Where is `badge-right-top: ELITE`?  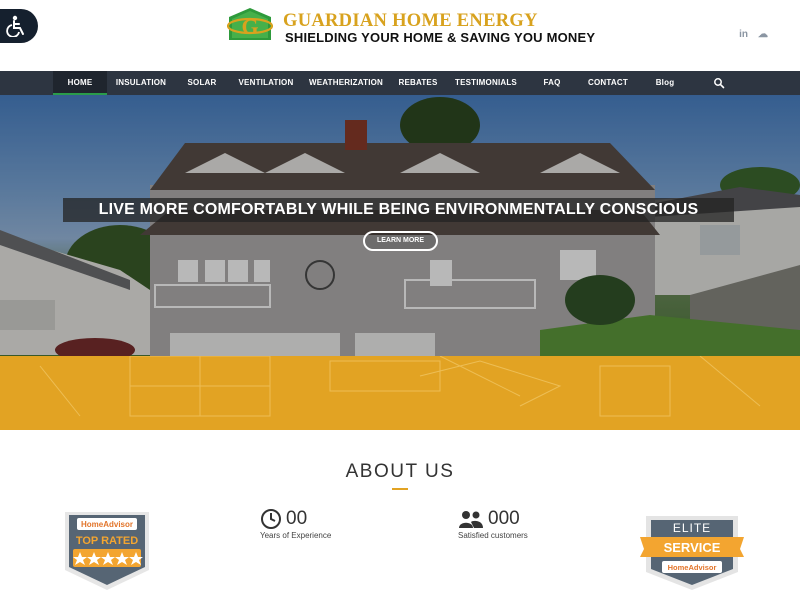 badge-right-top: ELITE is located at coordinates (692, 528).